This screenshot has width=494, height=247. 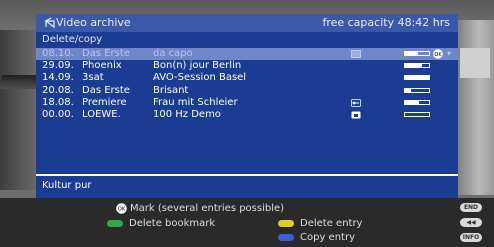 I want to click on recording-channel: Premiere, so click(x=104, y=102).